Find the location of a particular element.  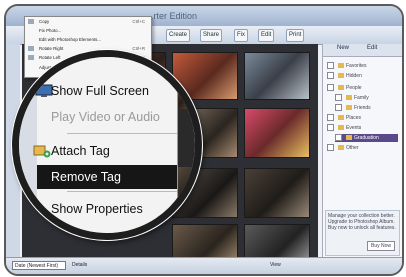

new-tag-button: New is located at coordinates (343, 48).